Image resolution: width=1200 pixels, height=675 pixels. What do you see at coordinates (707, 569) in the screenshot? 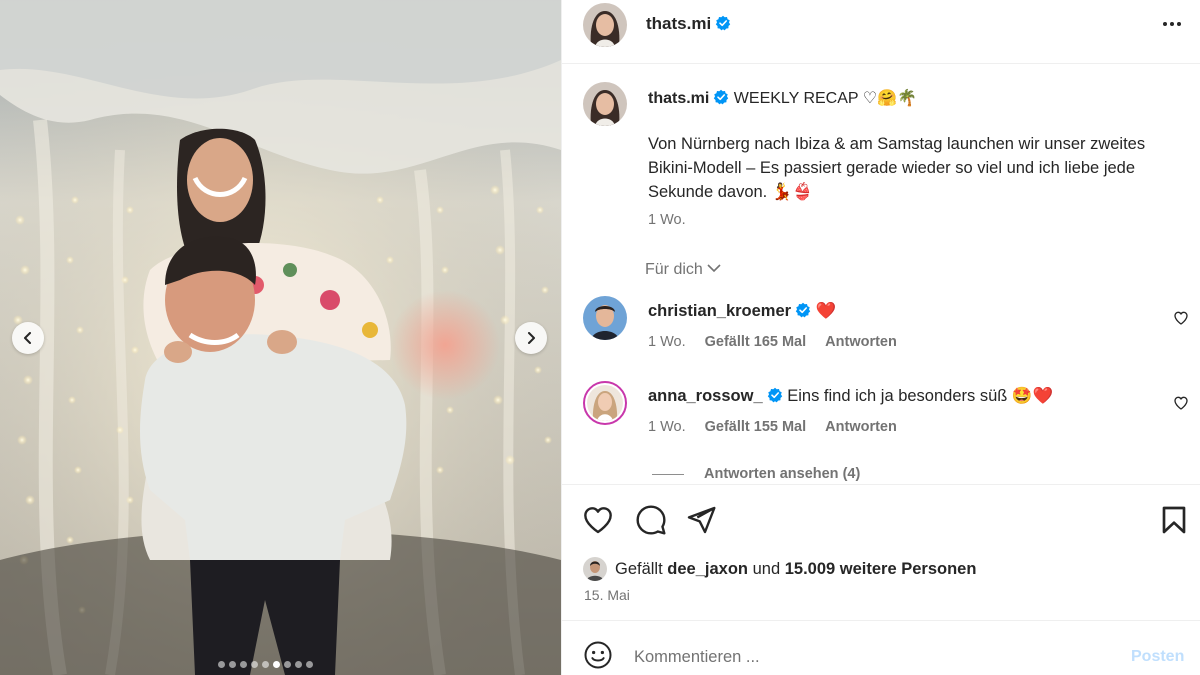
I see `liker-username: dee_jaxon` at bounding box center [707, 569].